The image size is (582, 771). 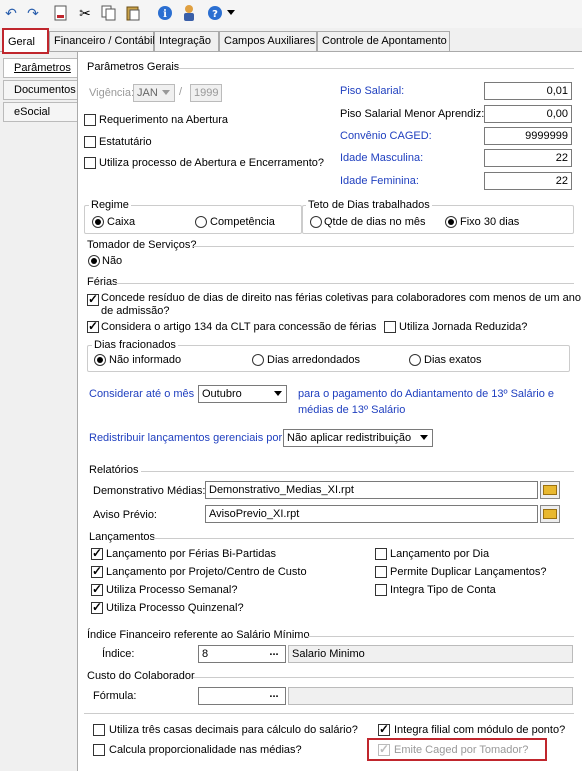 I want to click on projeto-centro-custo-checkbox, so click(x=97, y=571).